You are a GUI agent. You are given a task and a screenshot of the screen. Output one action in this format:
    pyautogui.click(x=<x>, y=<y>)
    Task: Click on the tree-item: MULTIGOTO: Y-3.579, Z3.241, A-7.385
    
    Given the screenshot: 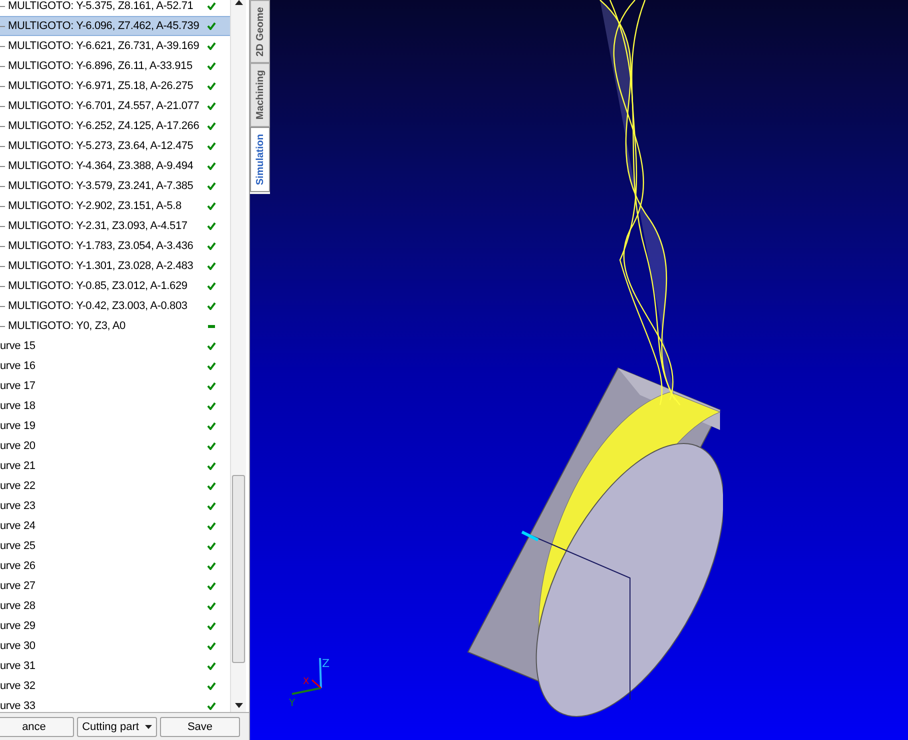 What is the action you would take?
    pyautogui.click(x=115, y=186)
    